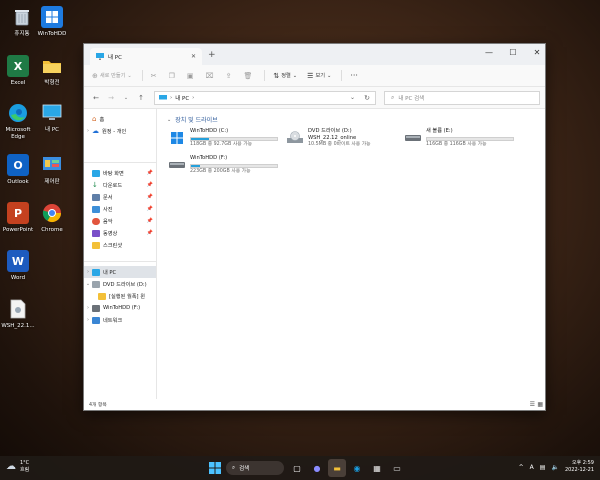 The width and height of the screenshot is (600, 480). Describe the element at coordinates (537, 52) in the screenshot. I see `close-window-button: ✕` at that location.